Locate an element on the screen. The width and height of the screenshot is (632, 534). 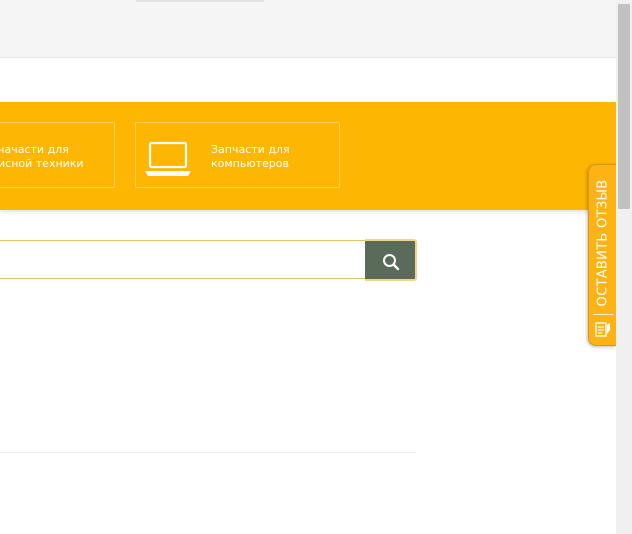
feedback-separator is located at coordinates (603, 314).